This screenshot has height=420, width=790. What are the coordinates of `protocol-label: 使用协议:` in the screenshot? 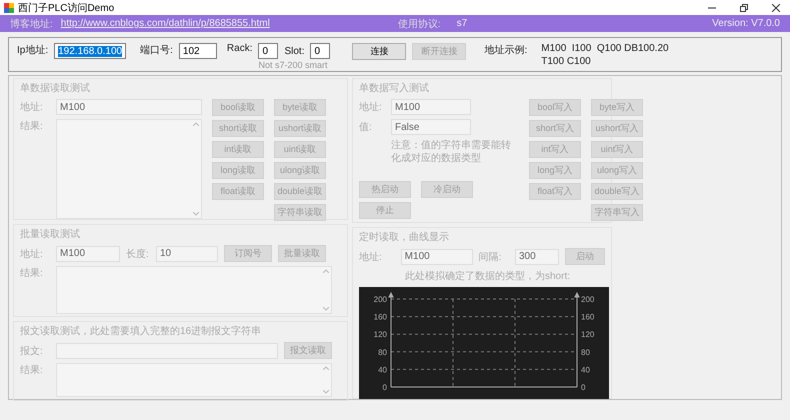 It's located at (419, 24).